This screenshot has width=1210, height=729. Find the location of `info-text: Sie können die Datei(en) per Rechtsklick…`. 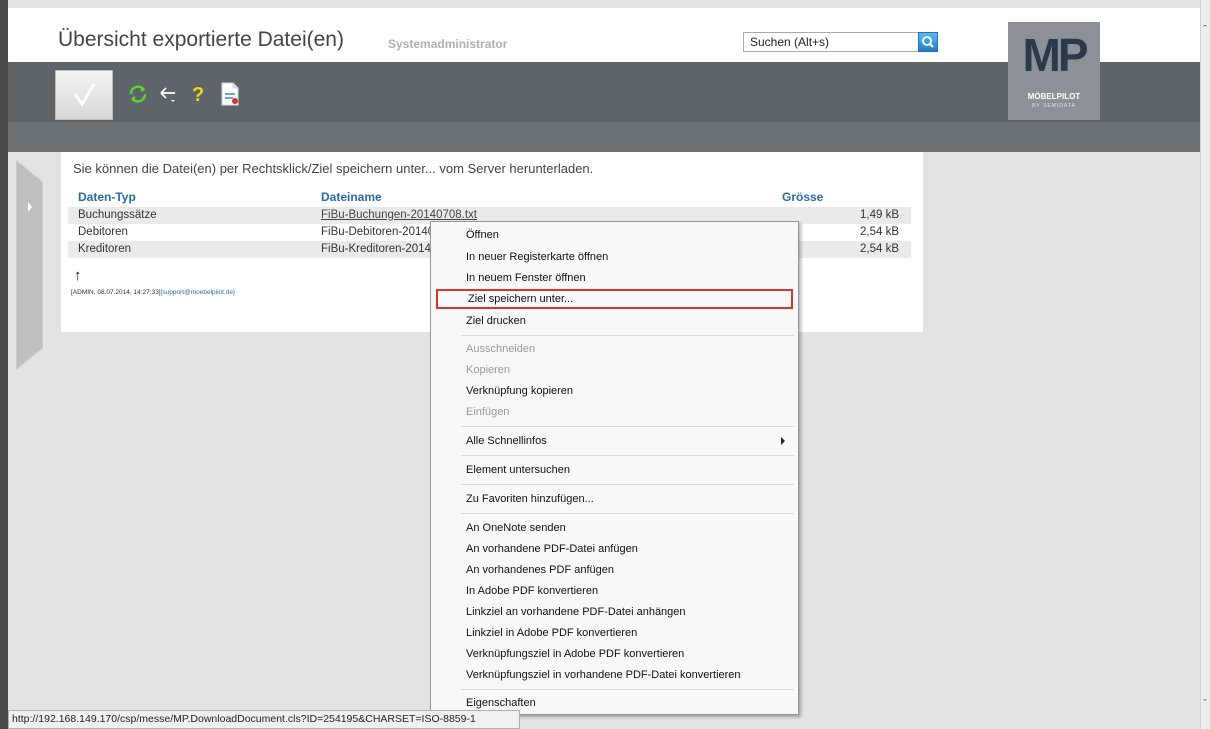

info-text: Sie können die Datei(en) per Rechtsklick… is located at coordinates (333, 168).